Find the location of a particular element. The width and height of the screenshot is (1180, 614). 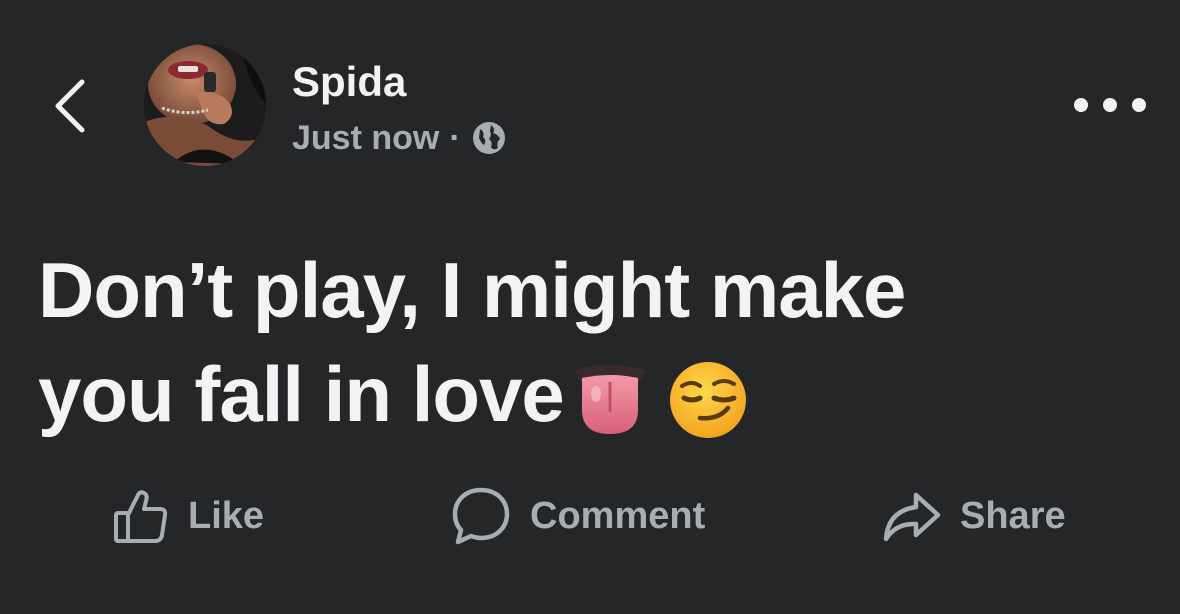

globe-icon is located at coordinates (489, 138).